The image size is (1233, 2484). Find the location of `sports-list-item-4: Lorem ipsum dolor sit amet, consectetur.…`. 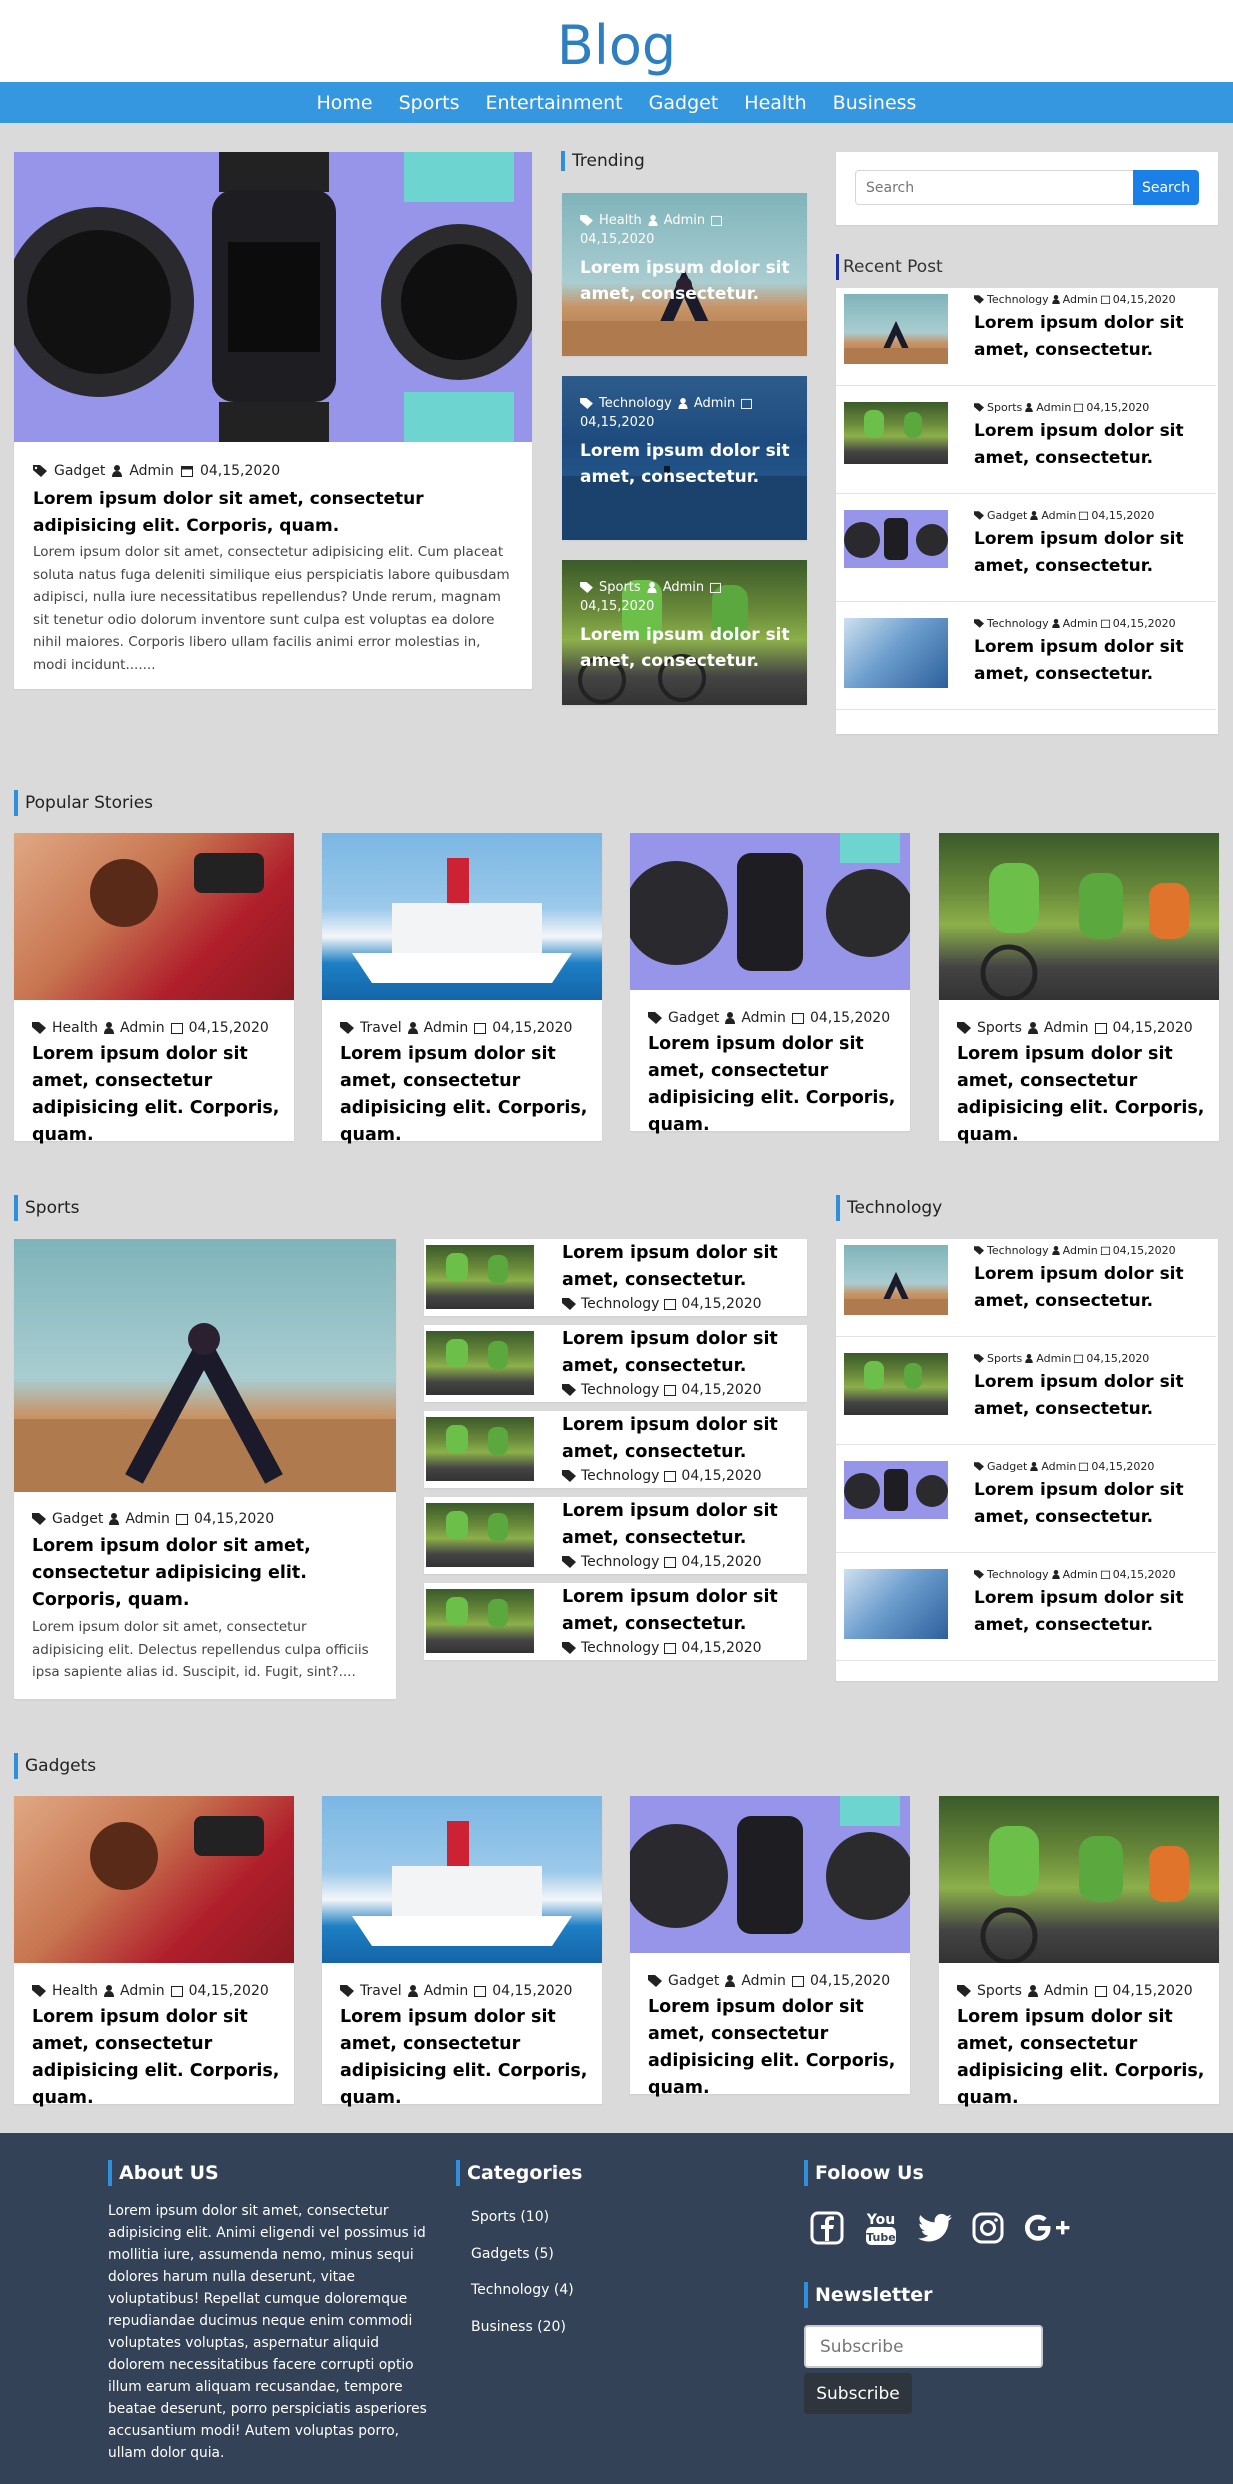

sports-list-item-4: Lorem ipsum dolor sit amet, consectetur.… is located at coordinates (615, 1535).